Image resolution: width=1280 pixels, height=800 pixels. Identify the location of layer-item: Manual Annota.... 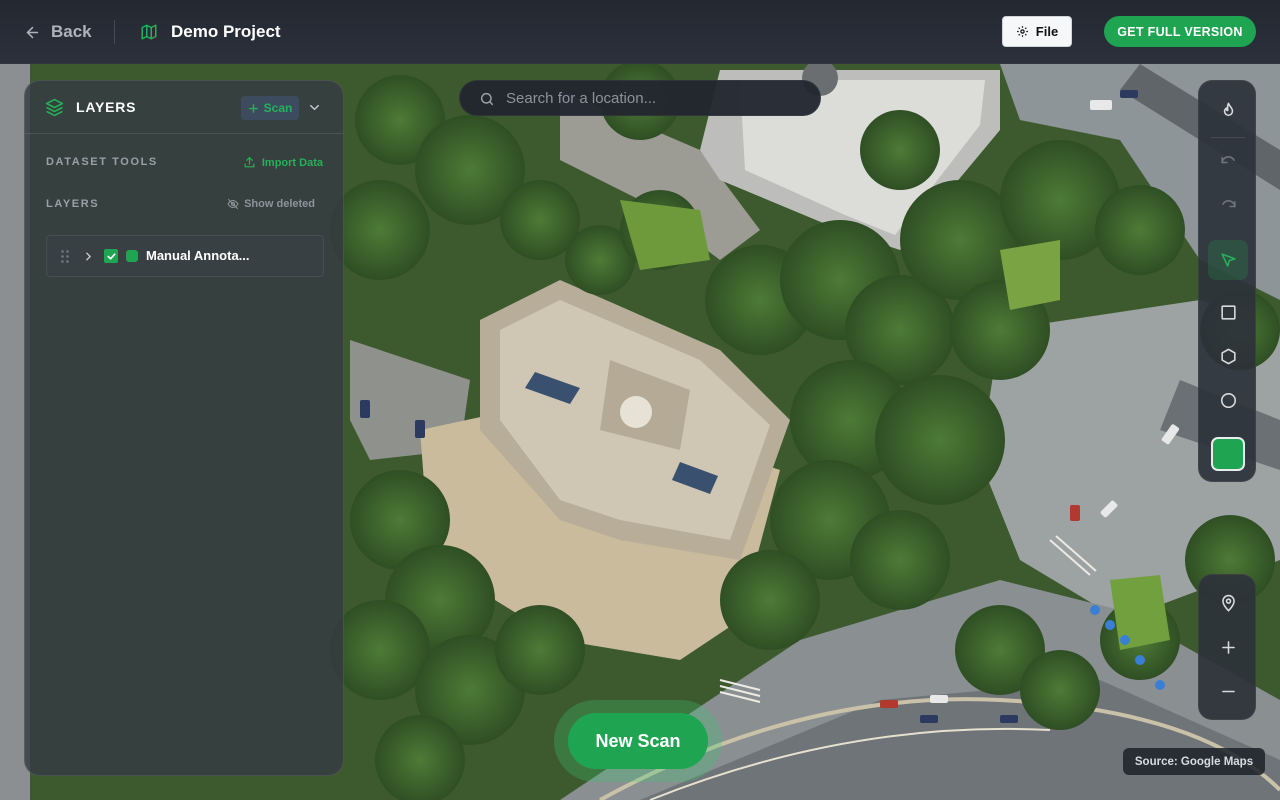
(185, 256).